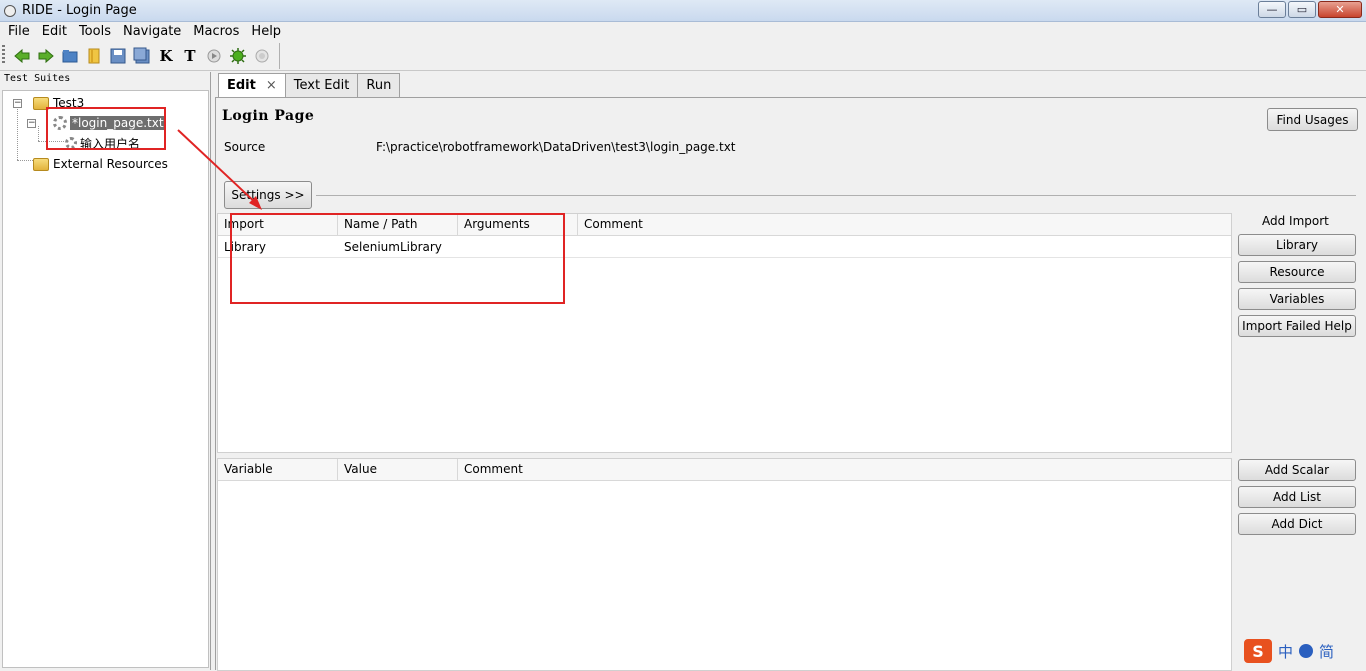 Image resolution: width=1366 pixels, height=671 pixels. What do you see at coordinates (241, 85) in the screenshot?
I see `tab-label: Edit` at bounding box center [241, 85].